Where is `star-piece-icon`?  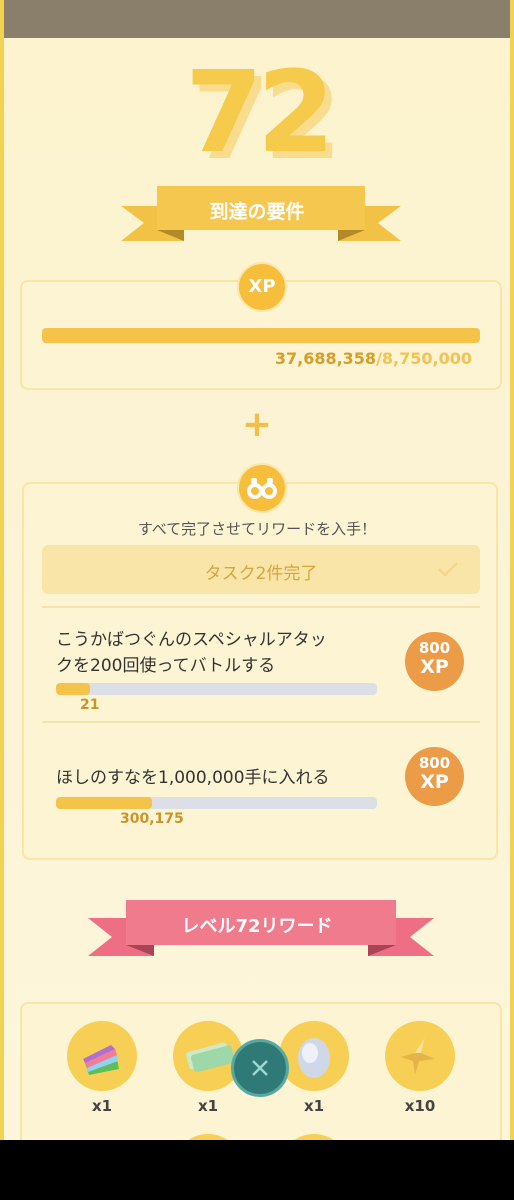
star-piece-icon is located at coordinates (420, 1056).